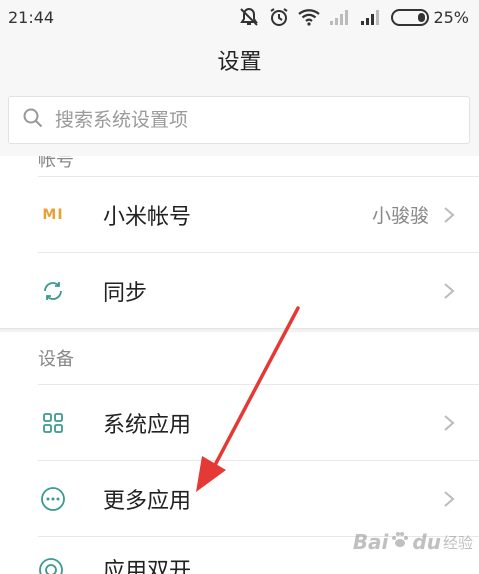 The image size is (479, 574). I want to click on battery-fill, so click(421, 17).